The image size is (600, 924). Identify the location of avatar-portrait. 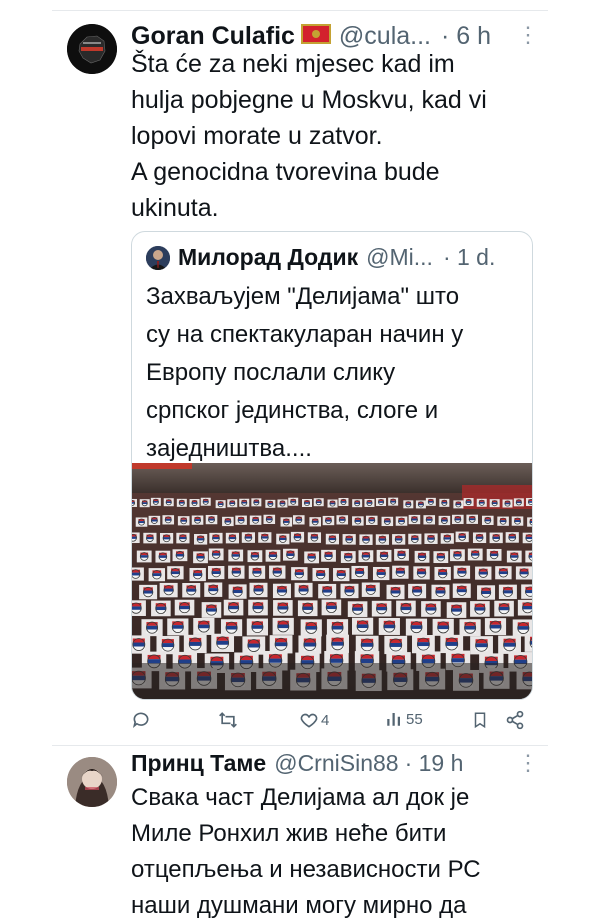
(158, 258).